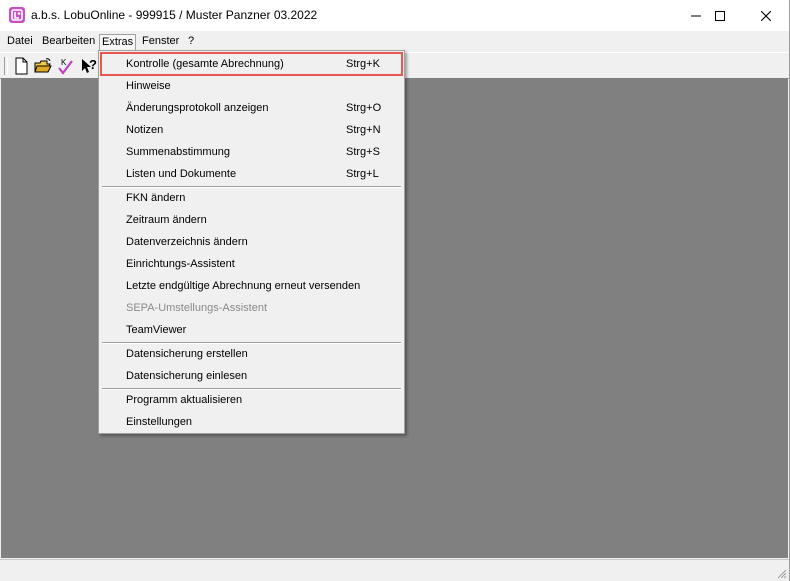 This screenshot has height=581, width=790. Describe the element at coordinates (20, 41) in the screenshot. I see `menu-datei: Datei` at that location.